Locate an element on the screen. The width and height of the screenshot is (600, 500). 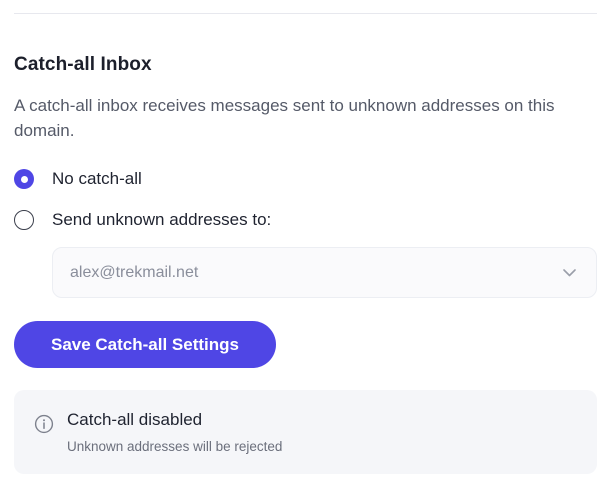
save-catch-all-button: Save Catch-all Settings is located at coordinates (145, 344).